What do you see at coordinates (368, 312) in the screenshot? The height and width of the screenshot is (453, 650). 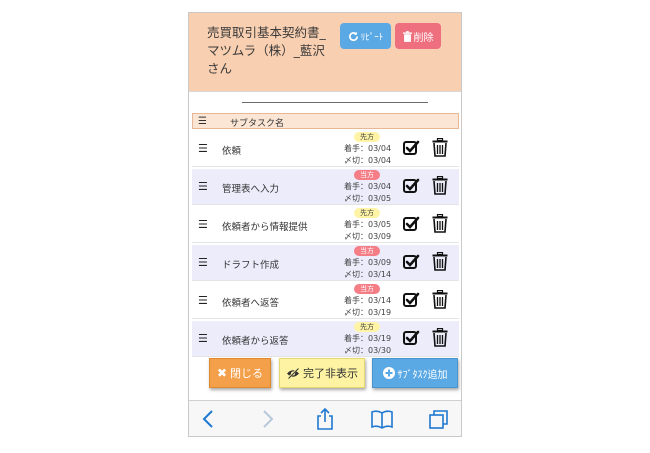 I see `due-date: 〆切：03/19` at bounding box center [368, 312].